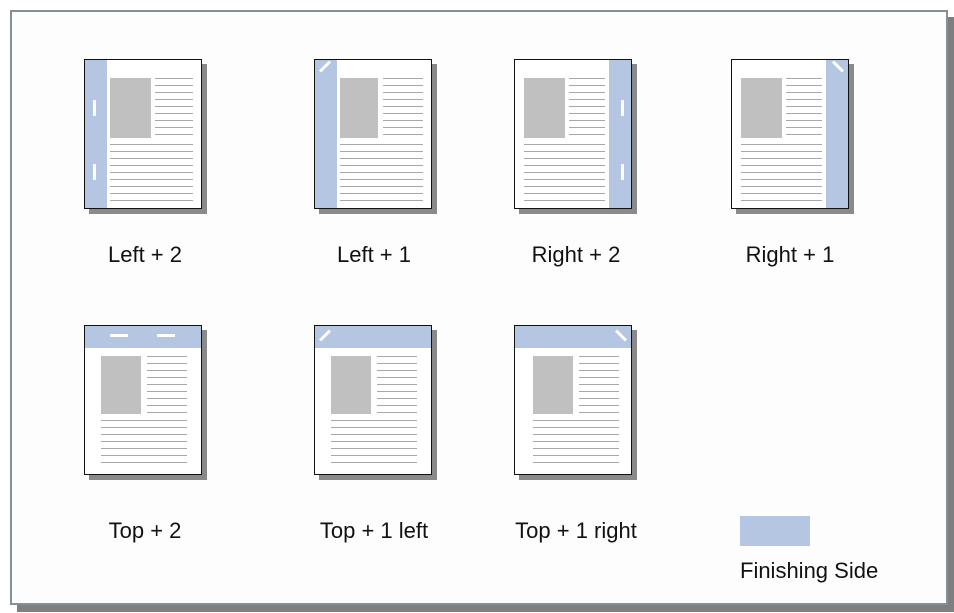 The width and height of the screenshot is (954, 613). I want to click on caption-left-1: Left + 1, so click(373, 254).